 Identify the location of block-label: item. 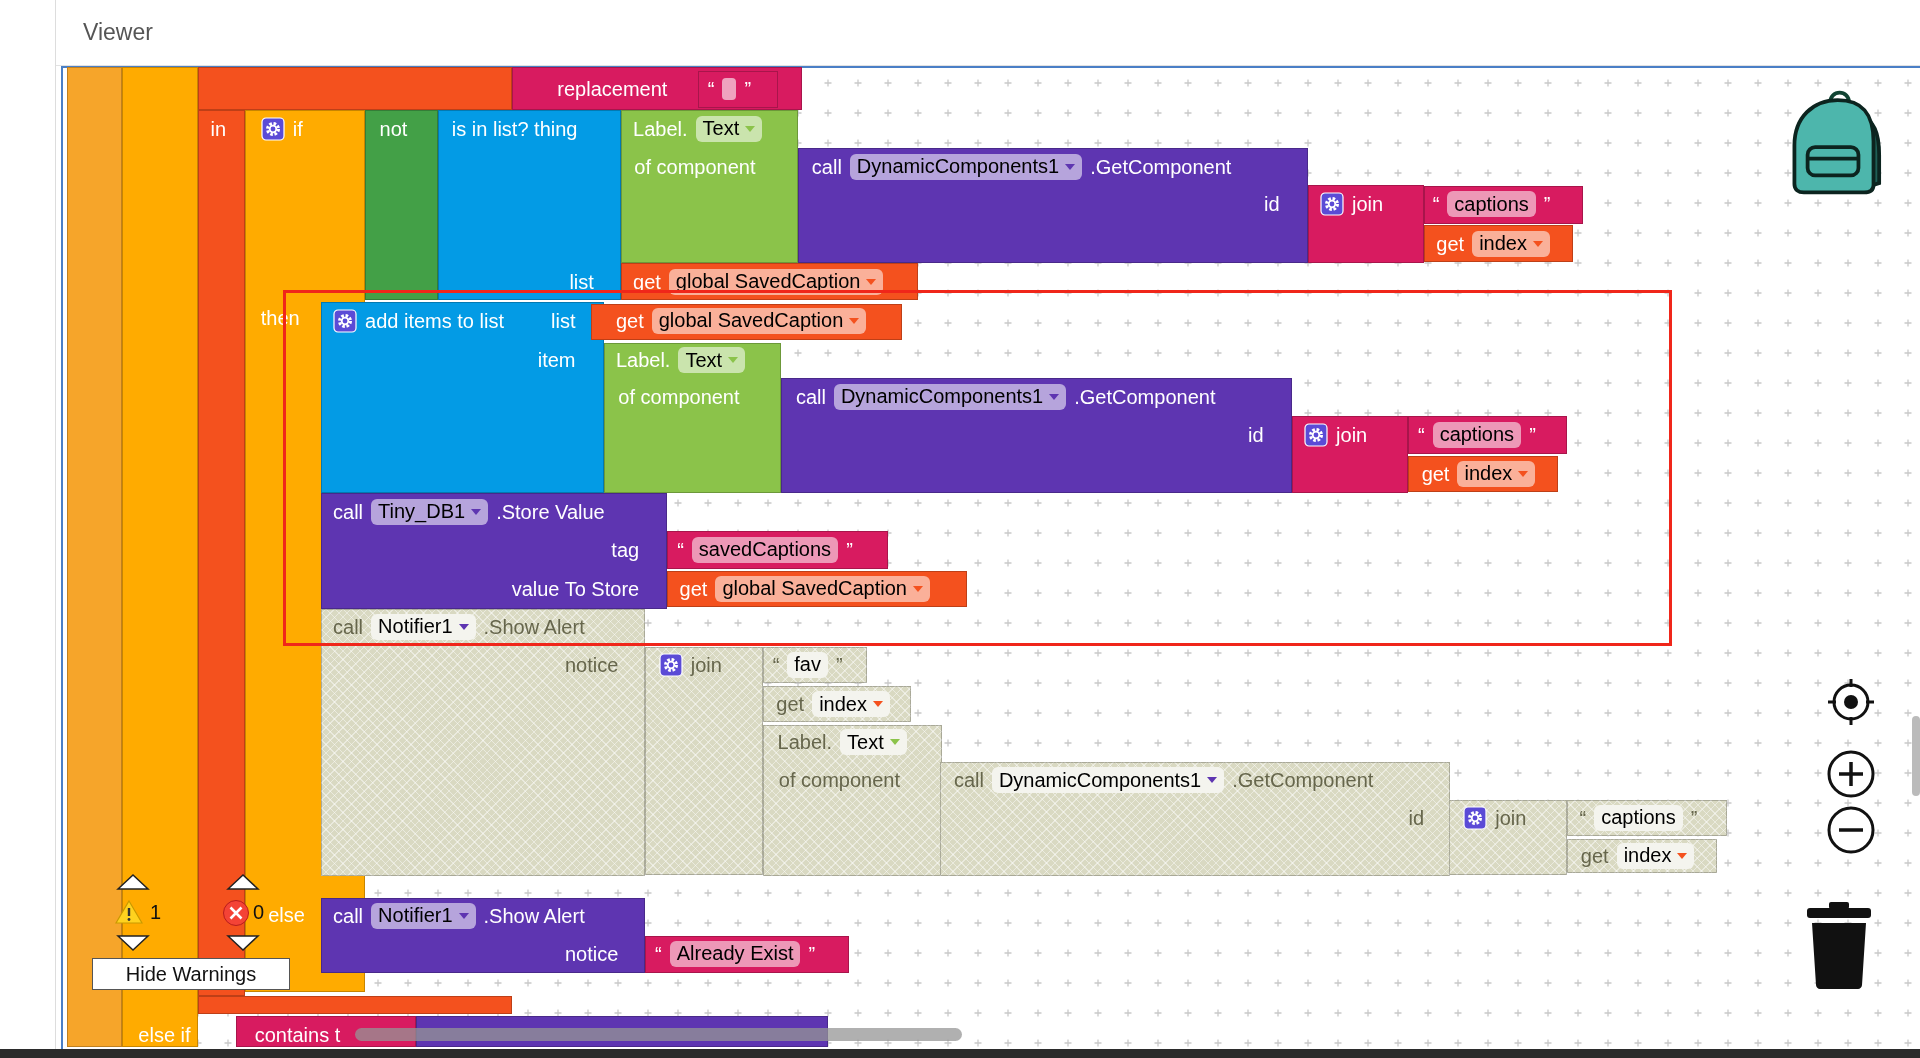
(556, 360).